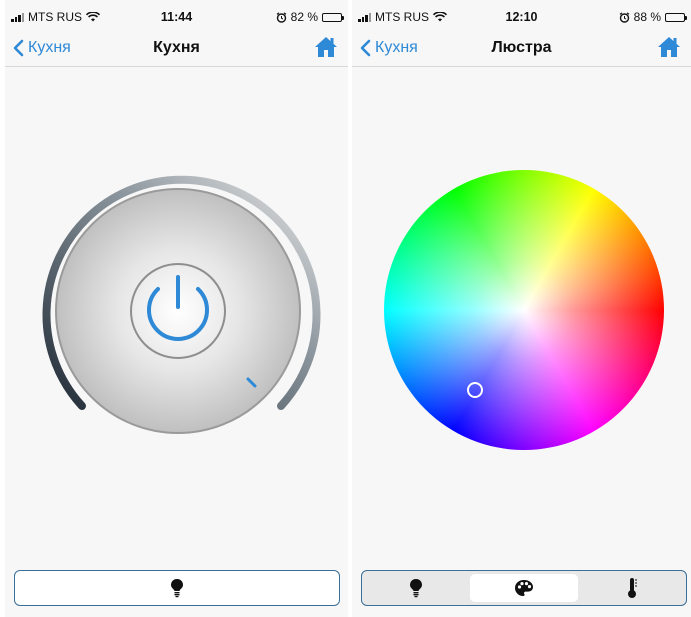 This screenshot has width=691, height=617. I want to click on tab-temperature, so click(632, 588).